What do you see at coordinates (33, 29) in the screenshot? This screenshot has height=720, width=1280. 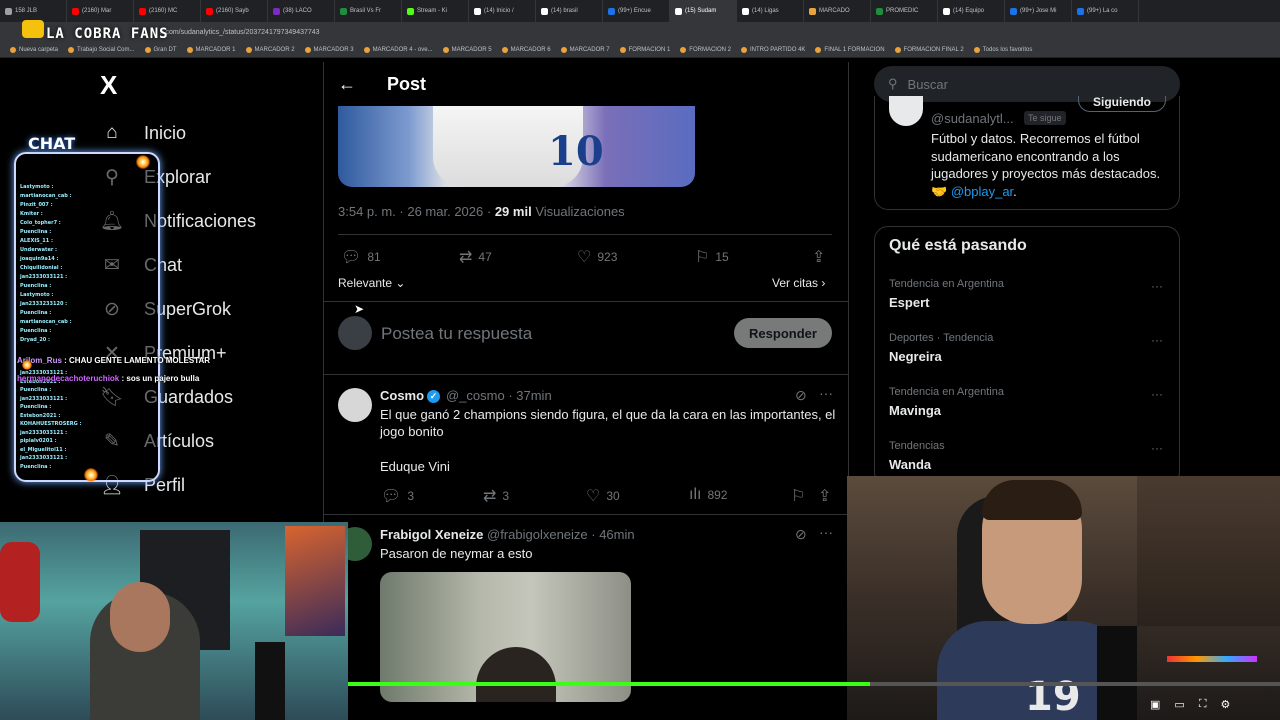 I see `stream-logo-icon` at bounding box center [33, 29].